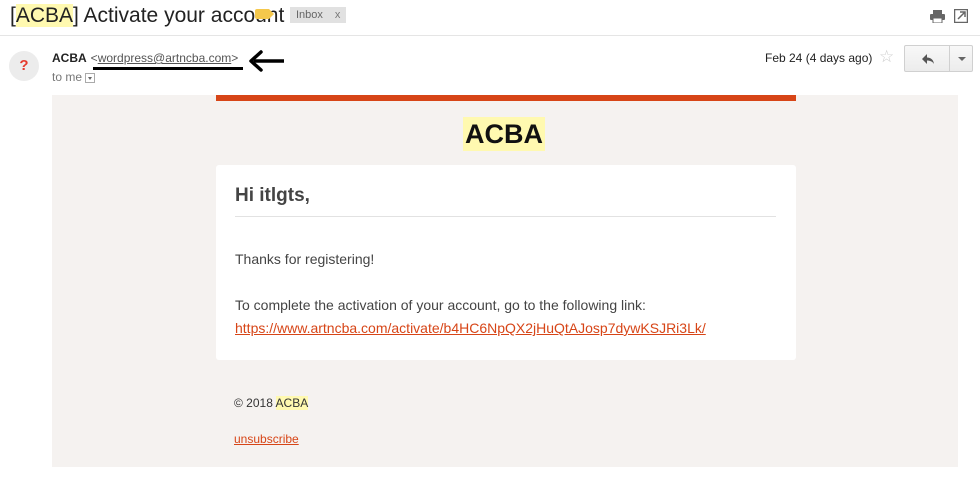 The height and width of the screenshot is (477, 980). Describe the element at coordinates (13, 15) in the screenshot. I see `subject-bracket: [` at that location.